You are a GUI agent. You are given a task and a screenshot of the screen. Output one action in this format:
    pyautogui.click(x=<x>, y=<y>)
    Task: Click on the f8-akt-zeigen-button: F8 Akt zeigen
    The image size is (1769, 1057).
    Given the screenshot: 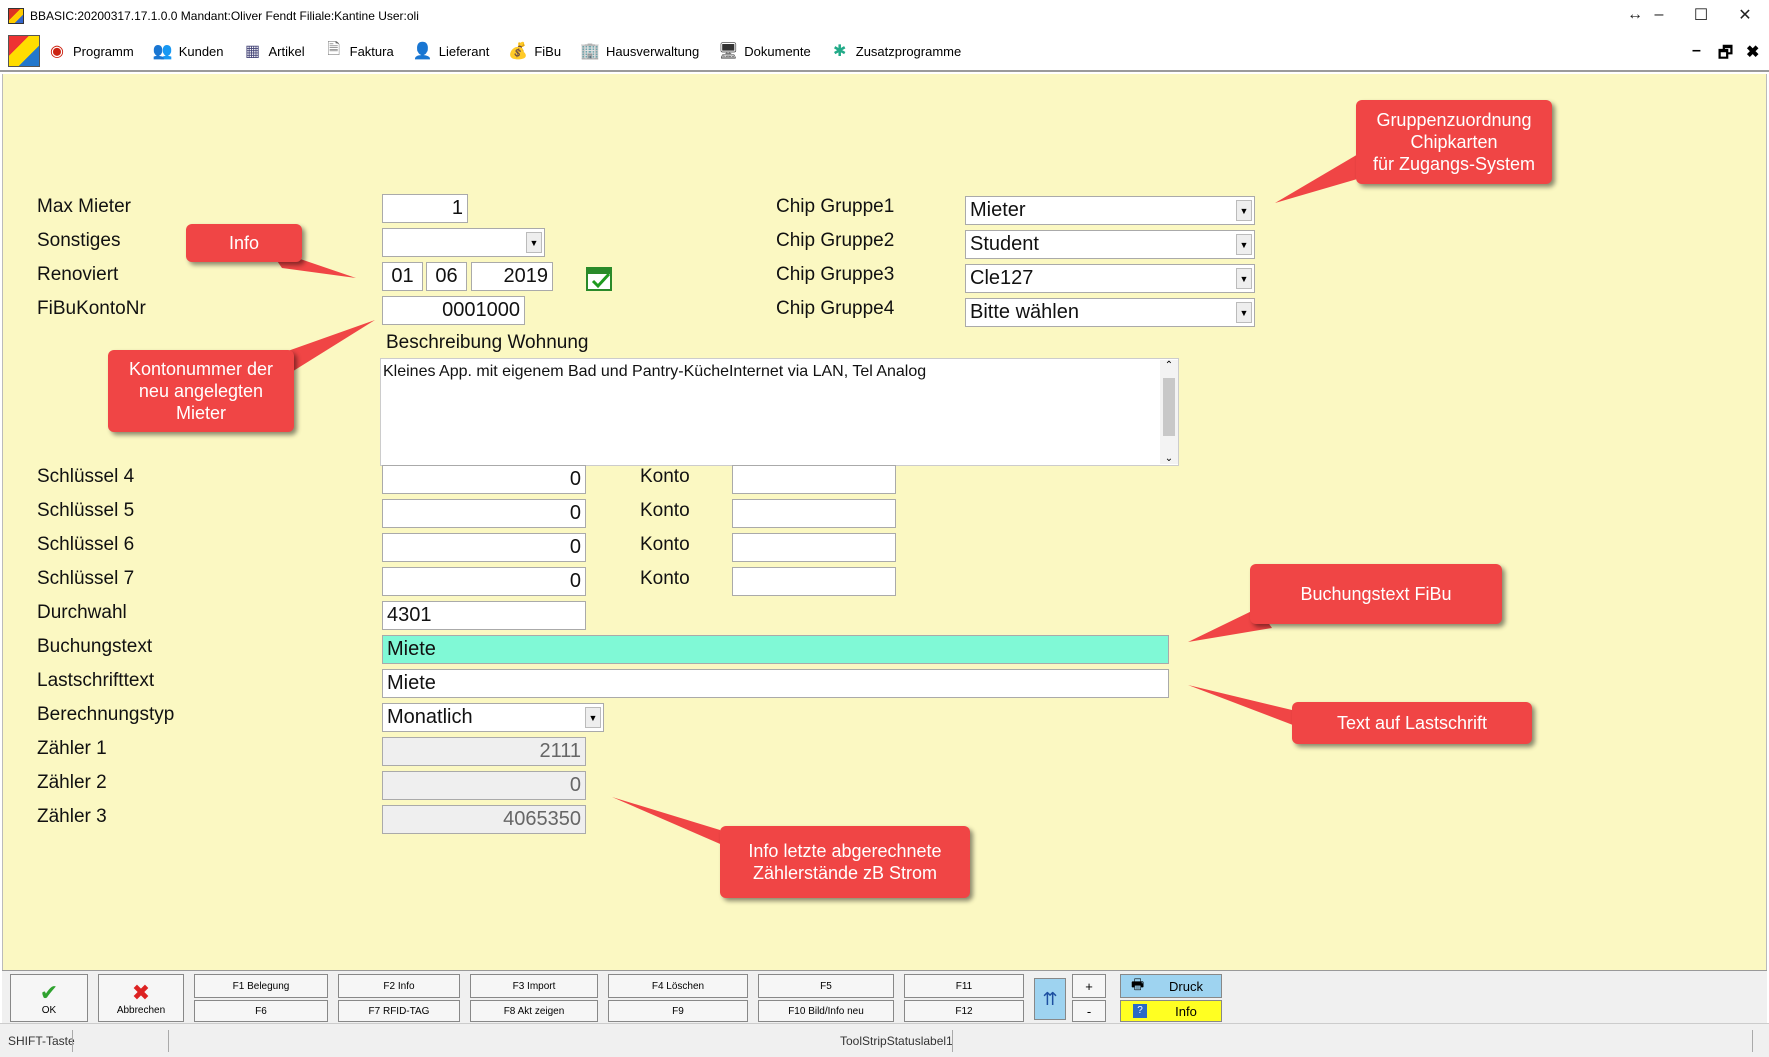 What is the action you would take?
    pyautogui.click(x=534, y=1011)
    